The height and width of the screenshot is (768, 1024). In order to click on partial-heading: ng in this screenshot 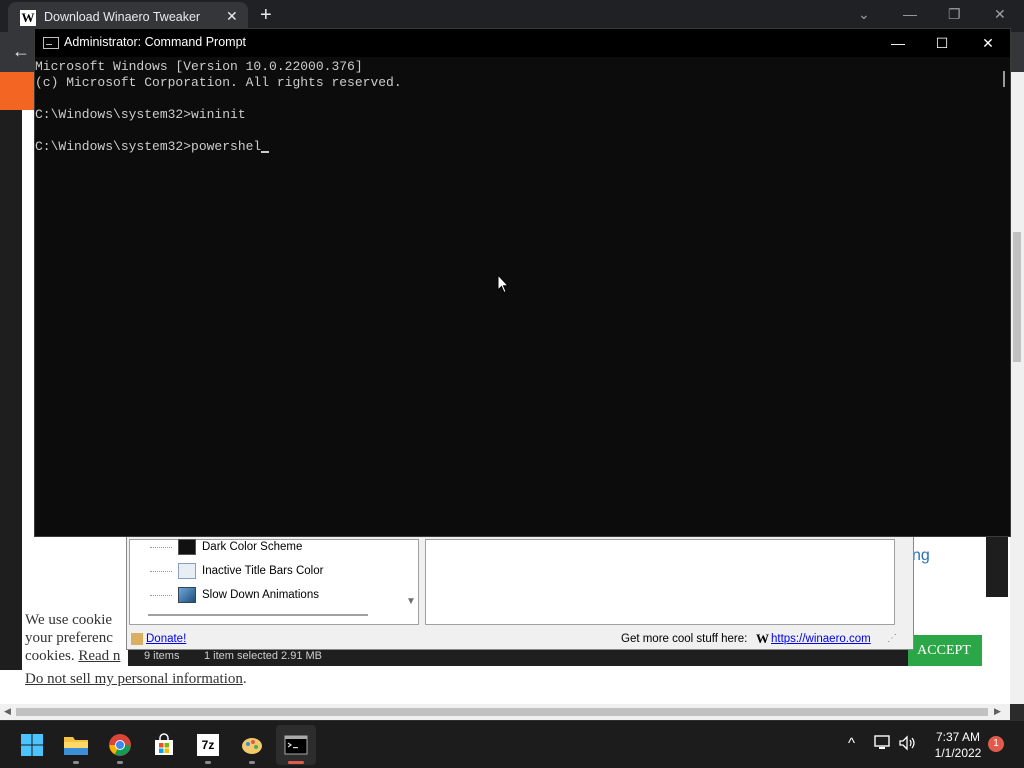, I will do `click(921, 555)`.